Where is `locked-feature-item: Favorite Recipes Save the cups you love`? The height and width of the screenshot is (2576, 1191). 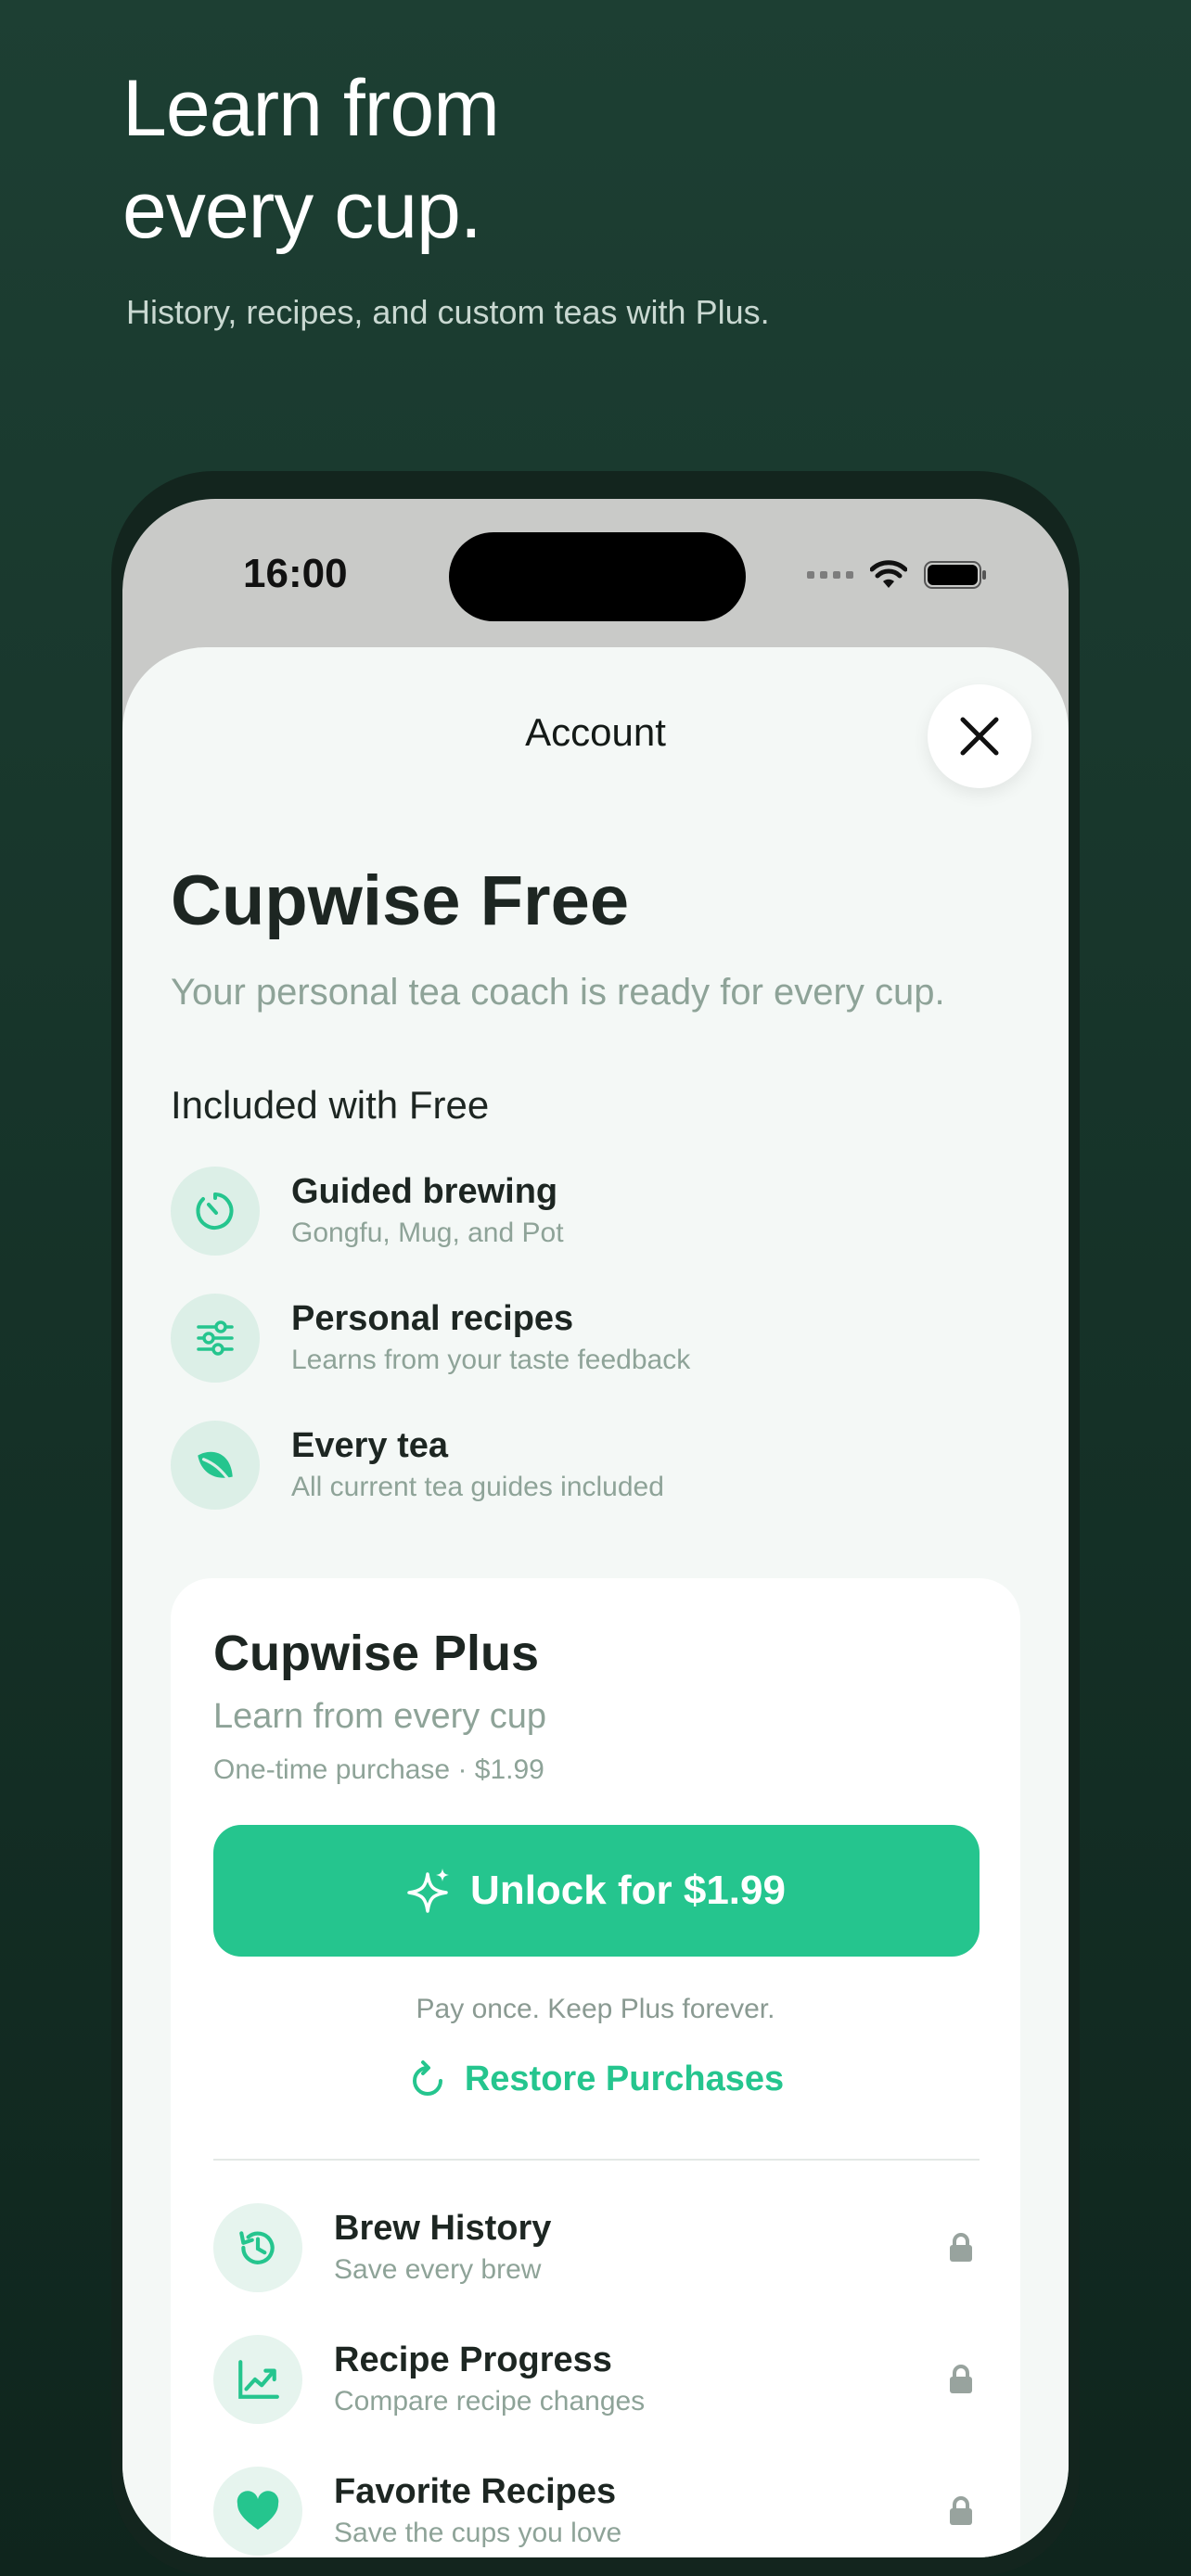
locked-feature-item: Favorite Recipes Save the cups you love is located at coordinates (597, 2512).